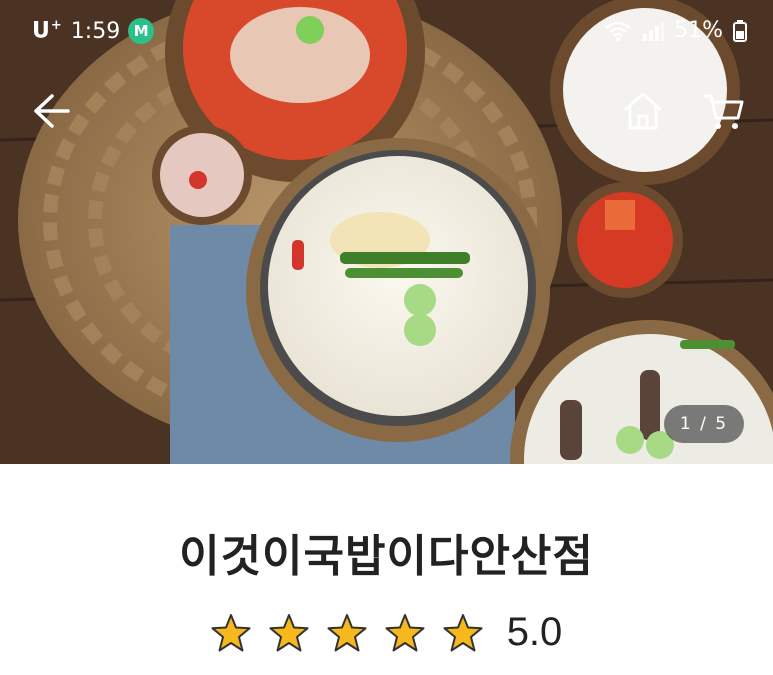 This screenshot has width=773, height=675. I want to click on arrow-left-icon, so click(51, 111).